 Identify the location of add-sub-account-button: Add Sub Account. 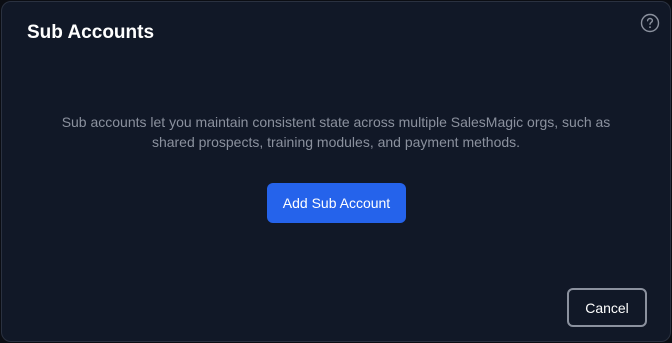
(336, 203).